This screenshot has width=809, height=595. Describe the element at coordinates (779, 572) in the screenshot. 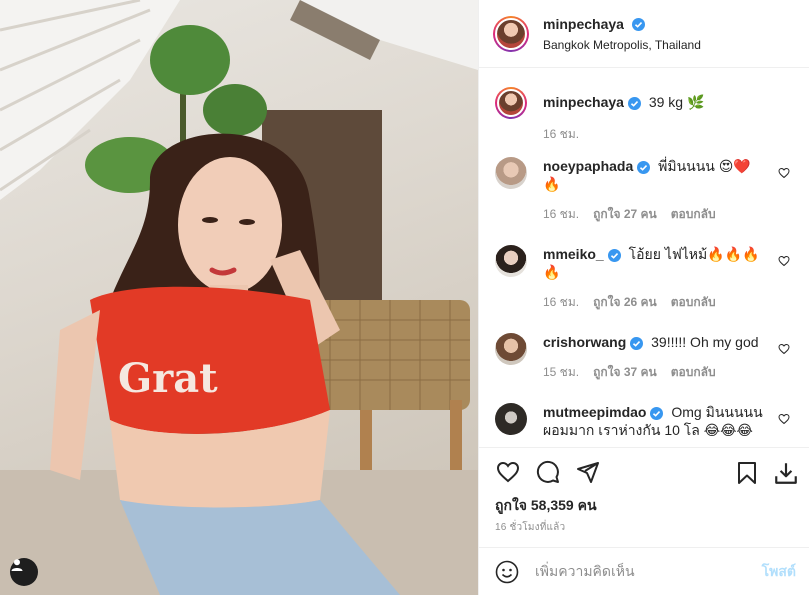

I see `post-comment-button: โพสต์` at that location.